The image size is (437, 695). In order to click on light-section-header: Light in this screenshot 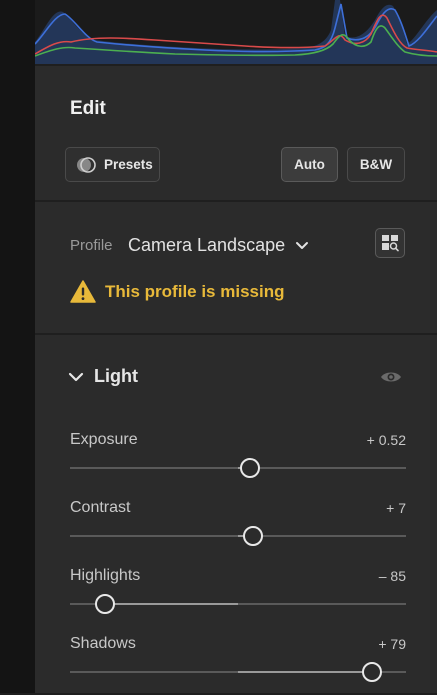, I will do `click(103, 376)`.